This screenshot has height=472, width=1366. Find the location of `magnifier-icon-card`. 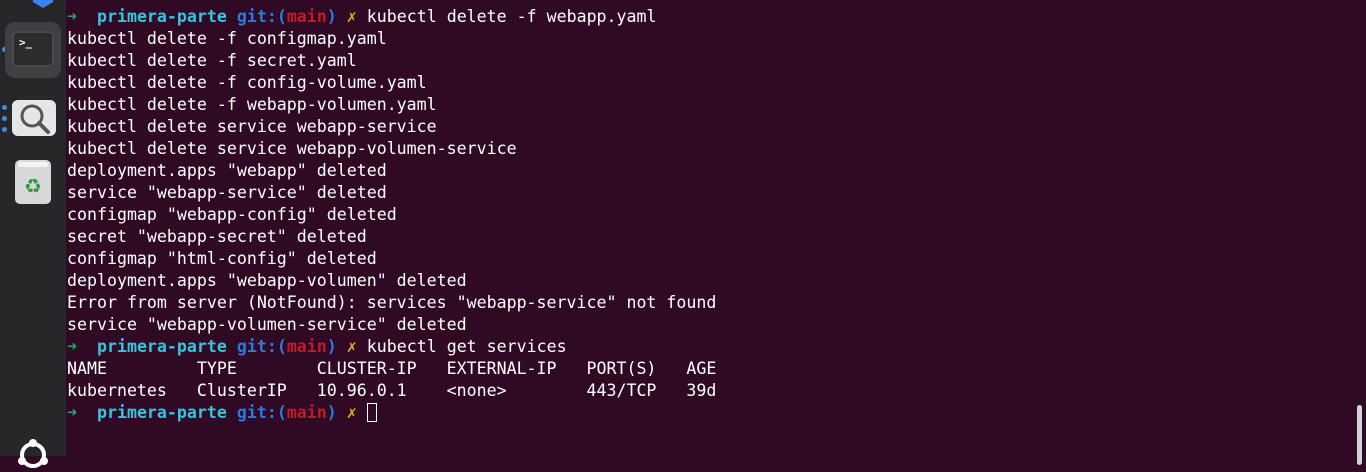

magnifier-icon-card is located at coordinates (34, 118).